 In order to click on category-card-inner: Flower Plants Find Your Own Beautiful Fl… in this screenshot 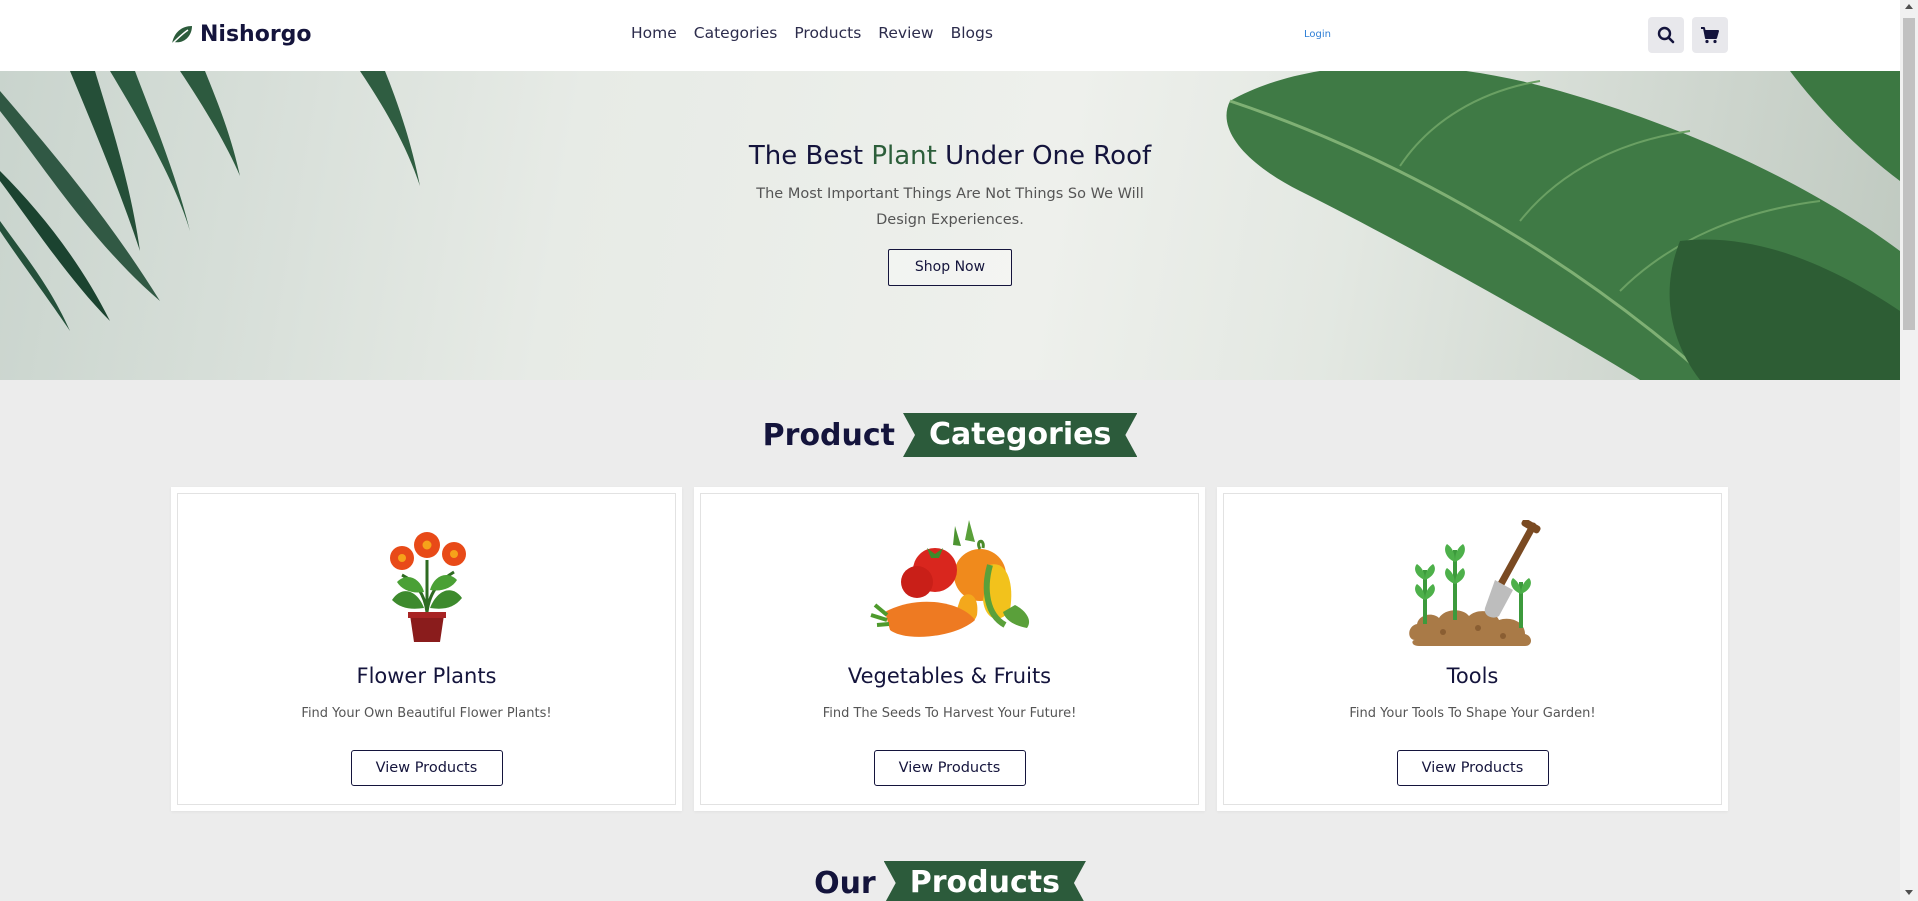, I will do `click(426, 649)`.